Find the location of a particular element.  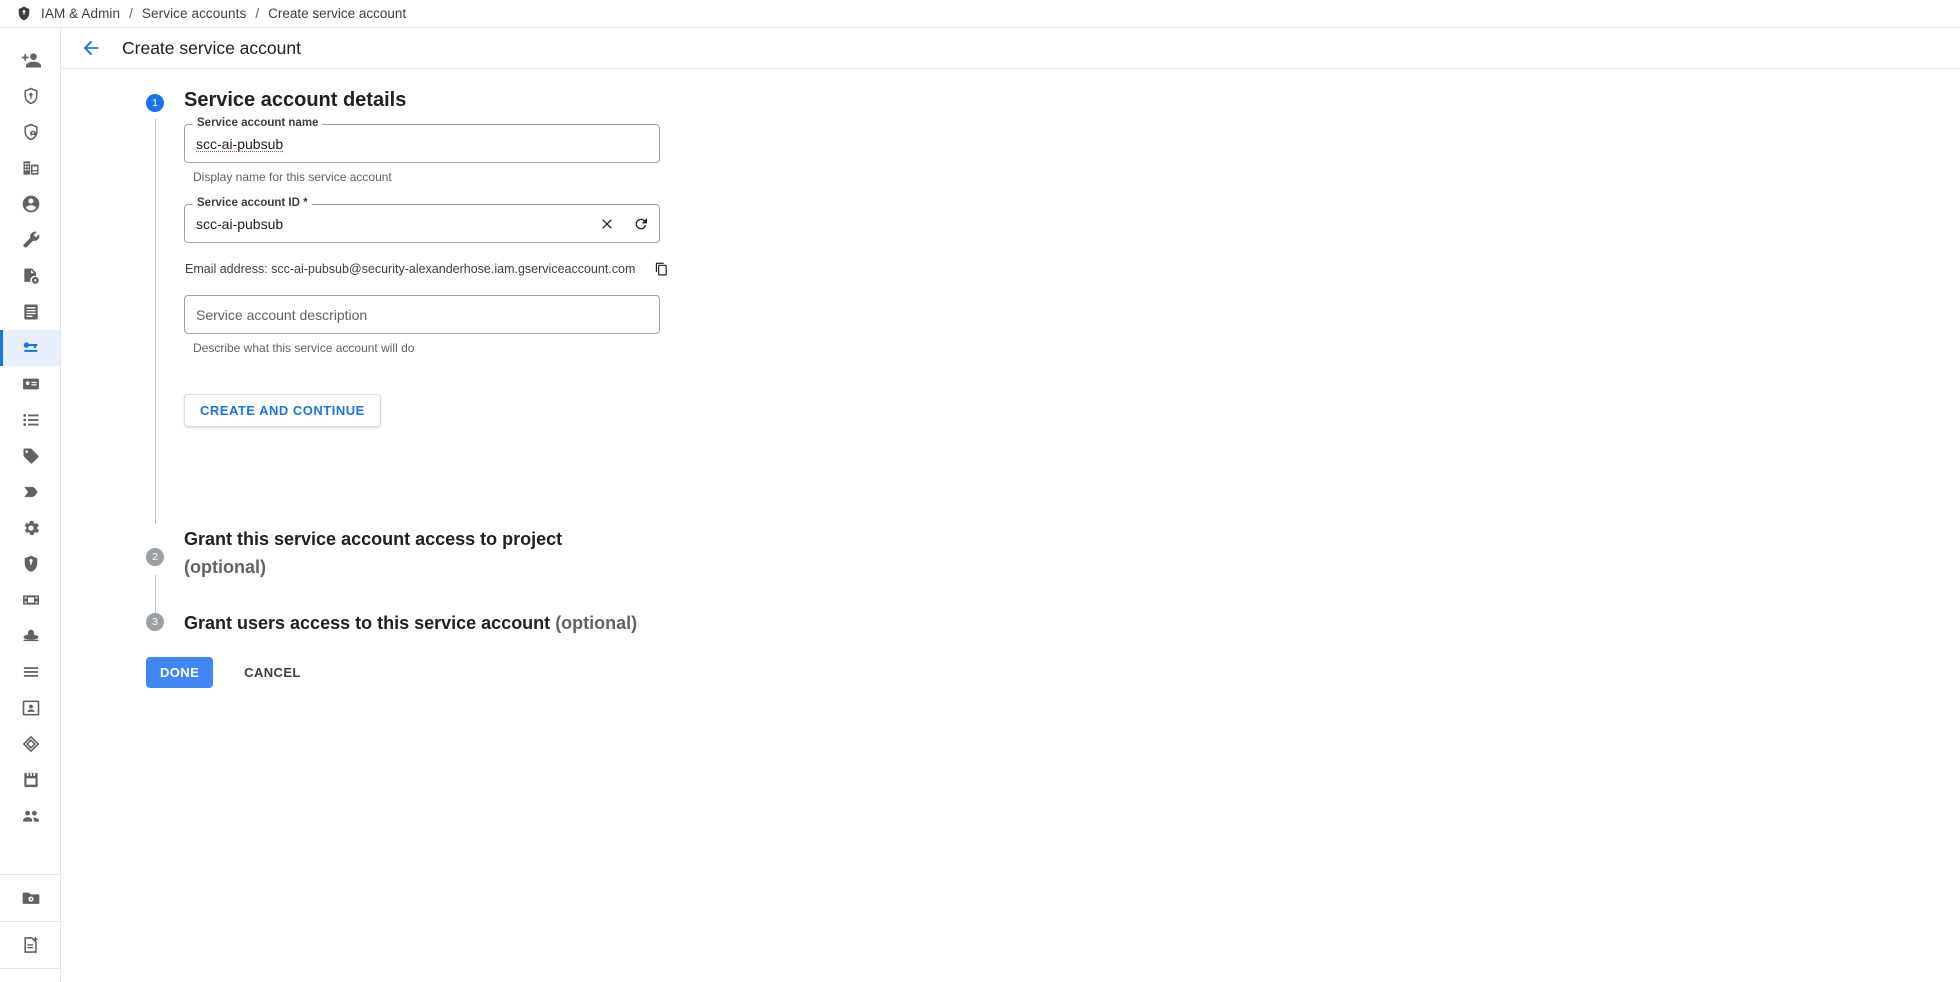

breadcrumb-item-iam-admin: IAM & Admin is located at coordinates (80, 13).